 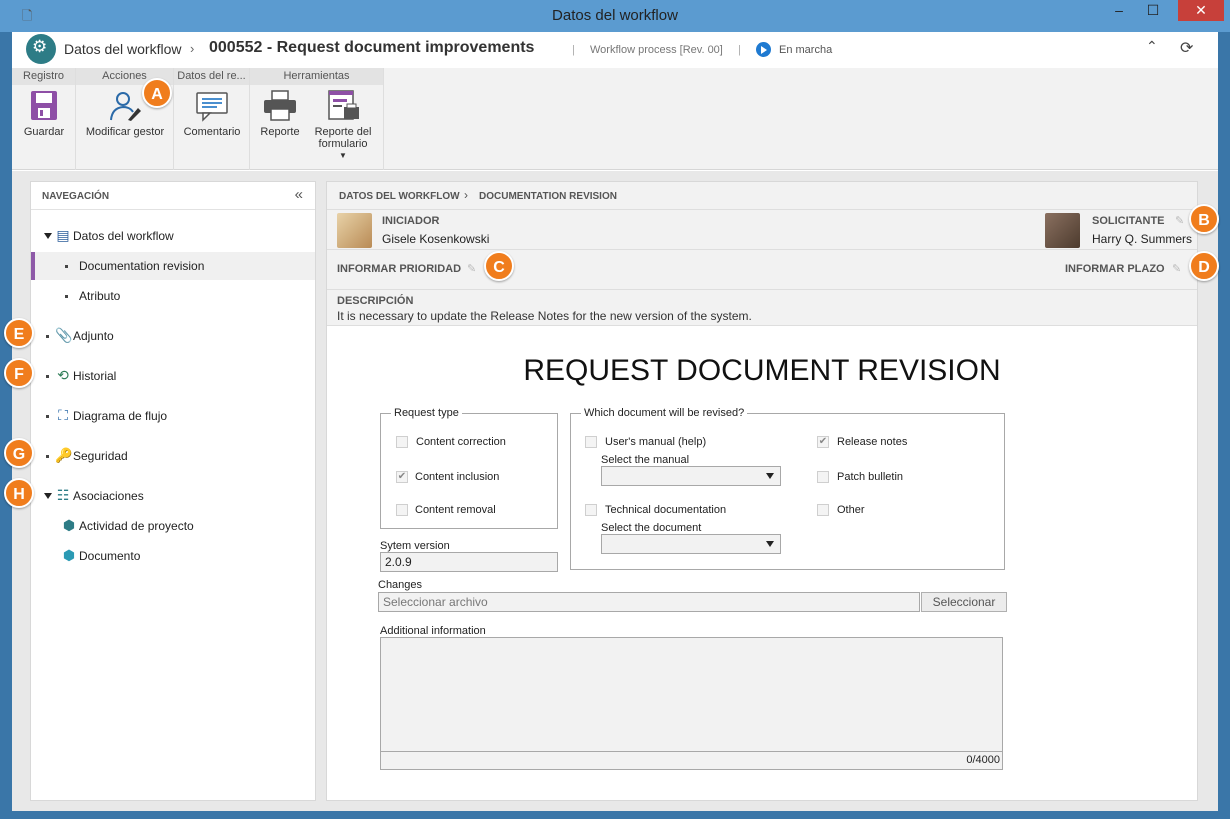 I want to click on callout-badge: B, so click(x=1204, y=219).